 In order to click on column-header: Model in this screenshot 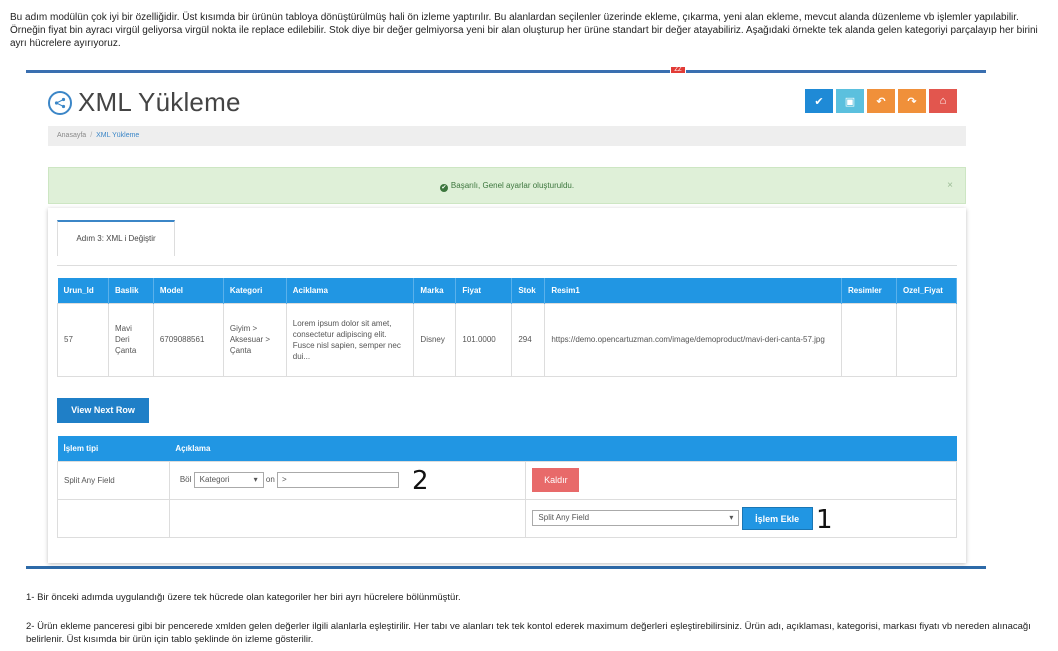, I will do `click(188, 290)`.